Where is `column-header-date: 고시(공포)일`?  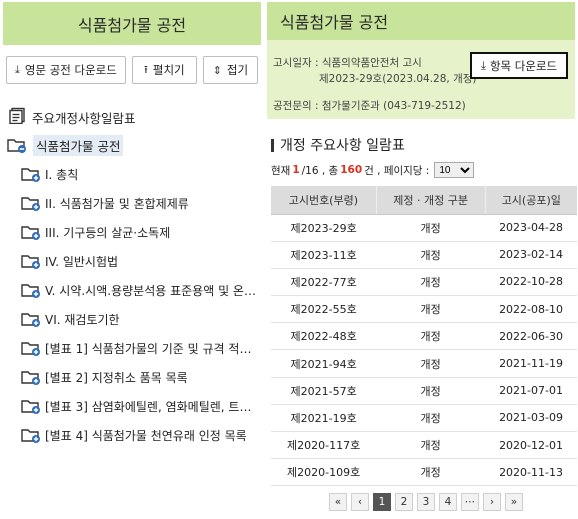 column-header-date: 고시(공포)일 is located at coordinates (530, 200).